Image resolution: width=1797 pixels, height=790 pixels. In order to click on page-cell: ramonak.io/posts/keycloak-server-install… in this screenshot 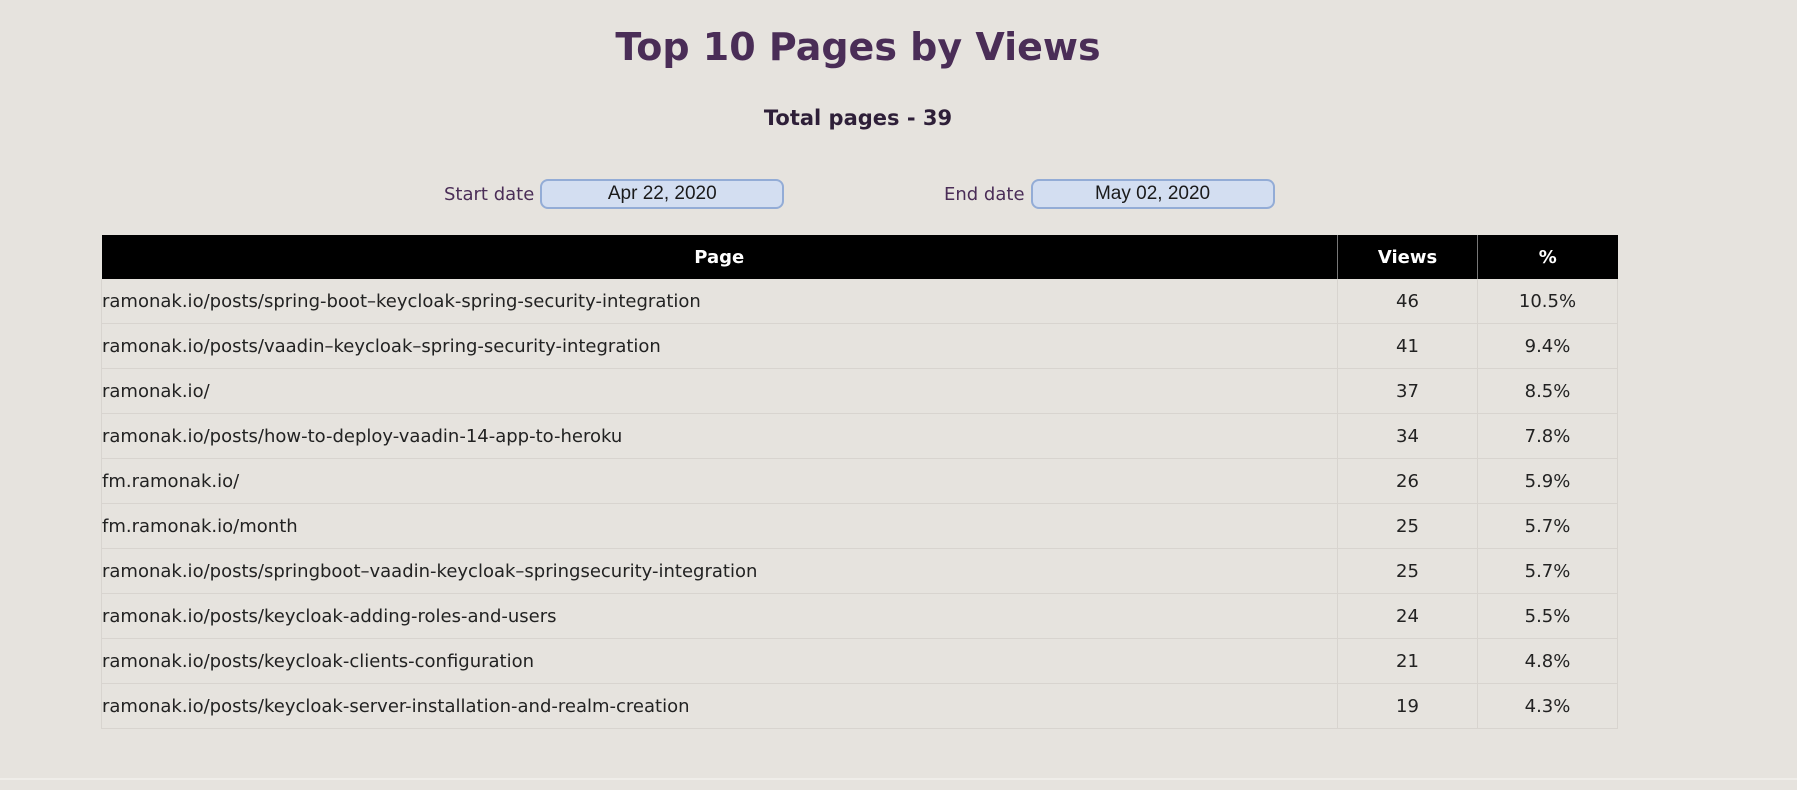, I will do `click(719, 706)`.